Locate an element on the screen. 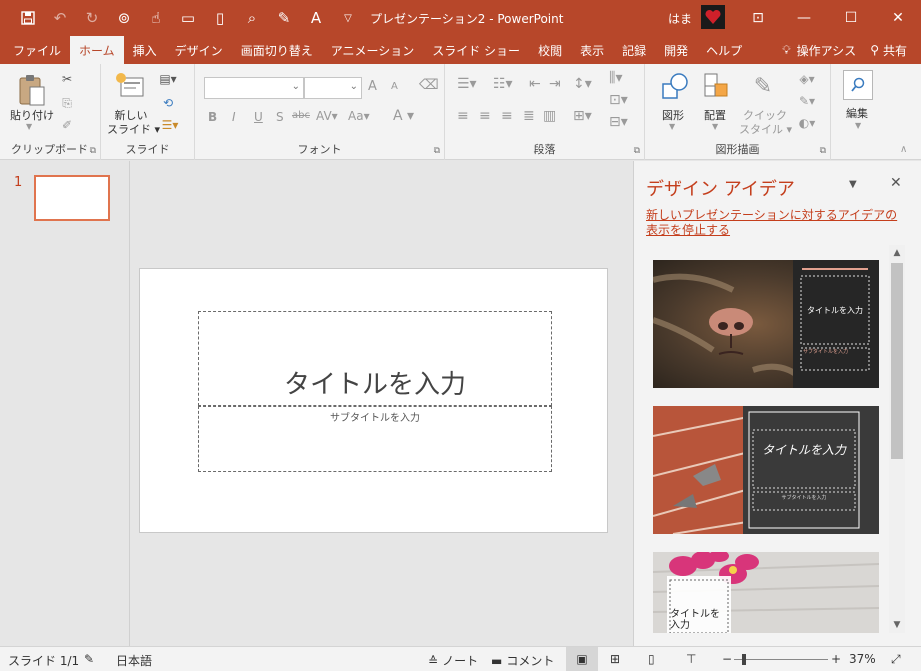  slideshow-icon: ⊤ is located at coordinates (691, 659).